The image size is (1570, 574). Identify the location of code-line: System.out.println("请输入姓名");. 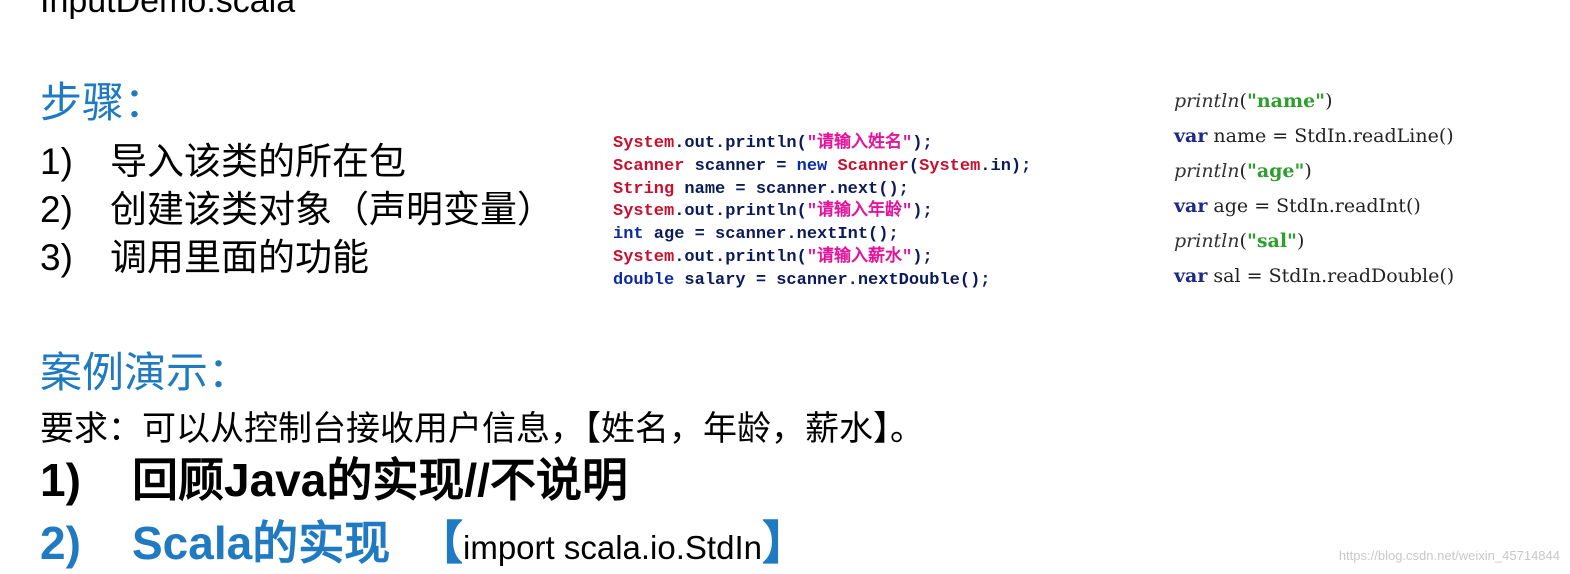
(822, 144).